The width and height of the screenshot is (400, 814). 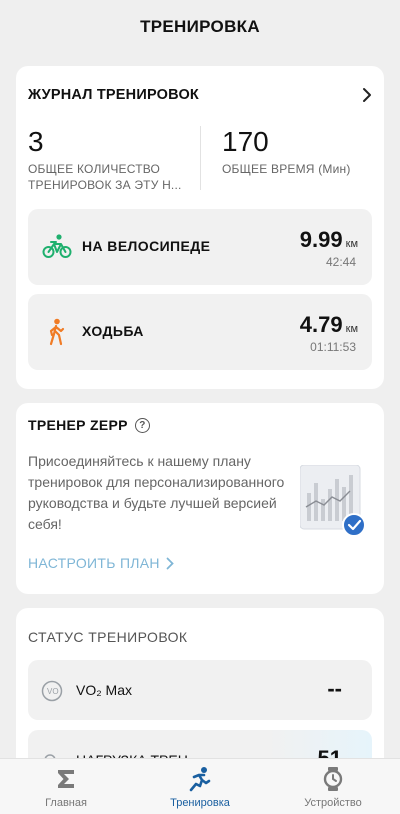 I want to click on activity-name: НА ВЕЛОСИПЕДЕ, so click(x=146, y=246).